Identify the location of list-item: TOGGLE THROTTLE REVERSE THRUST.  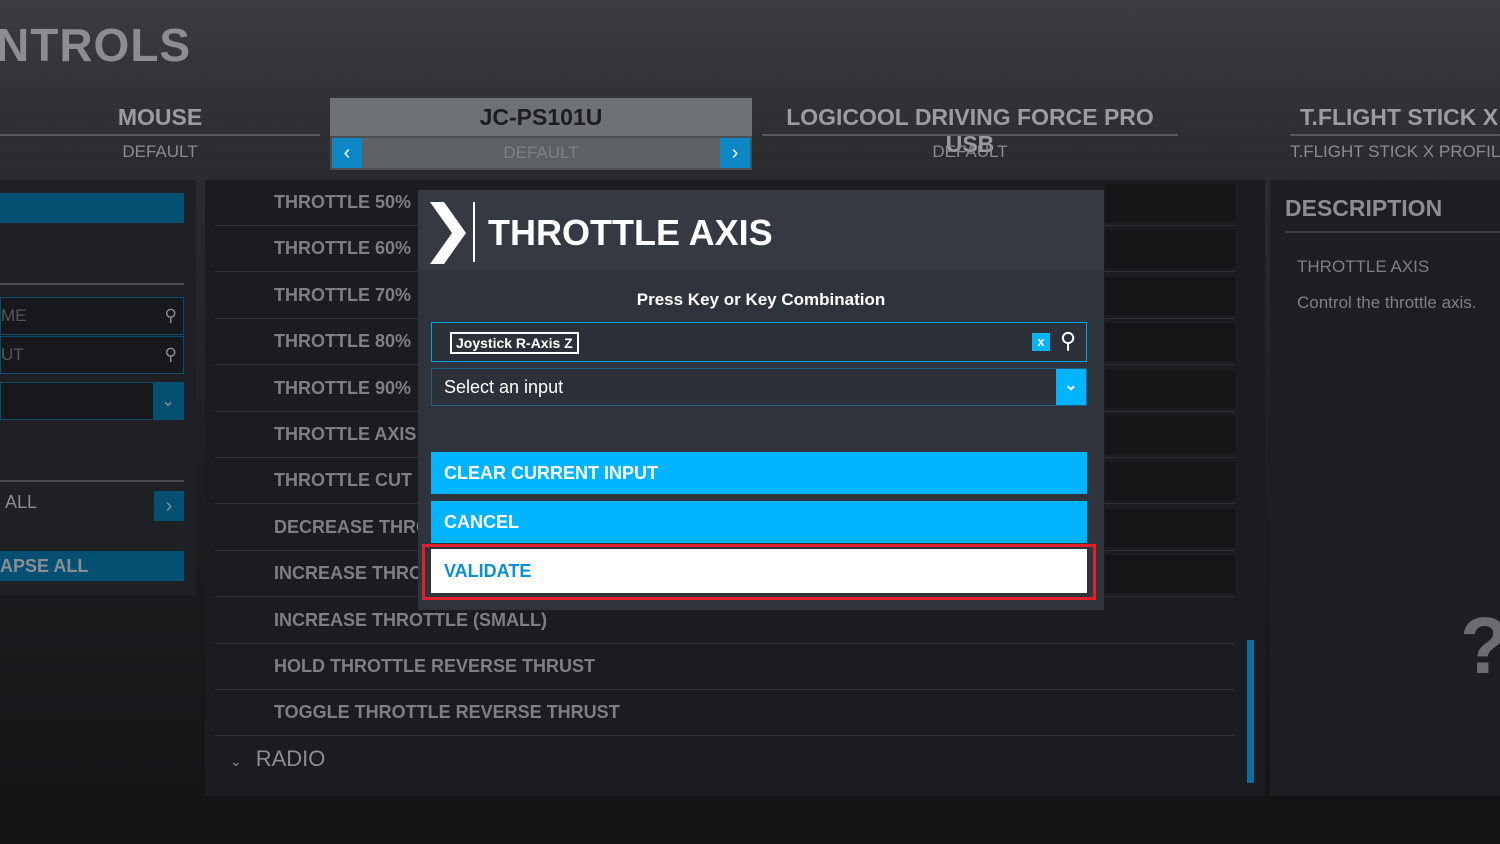
(725, 713).